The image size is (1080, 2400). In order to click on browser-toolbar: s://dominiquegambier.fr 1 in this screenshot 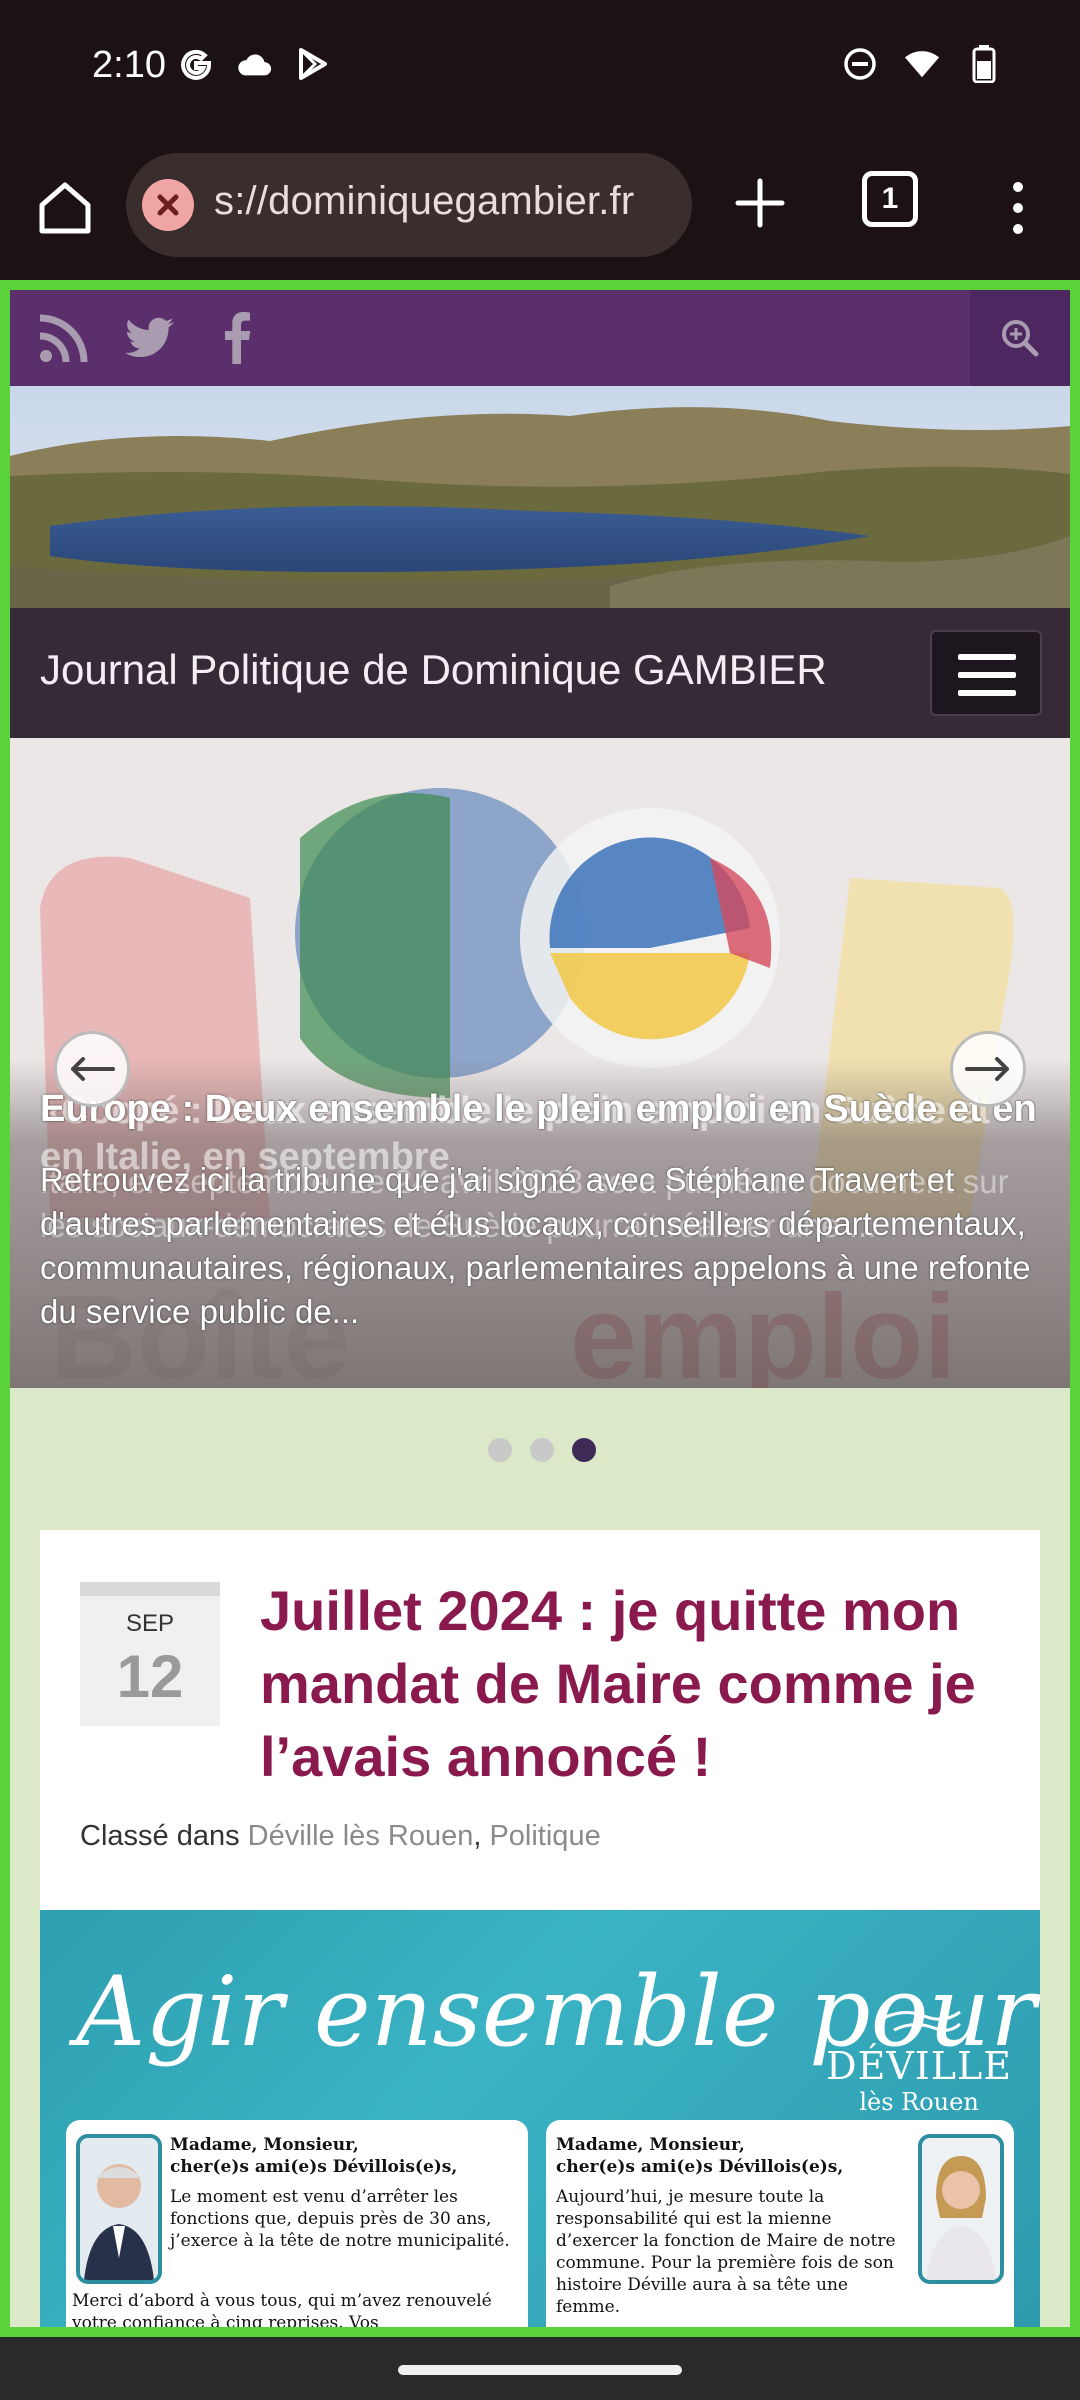, I will do `click(540, 207)`.